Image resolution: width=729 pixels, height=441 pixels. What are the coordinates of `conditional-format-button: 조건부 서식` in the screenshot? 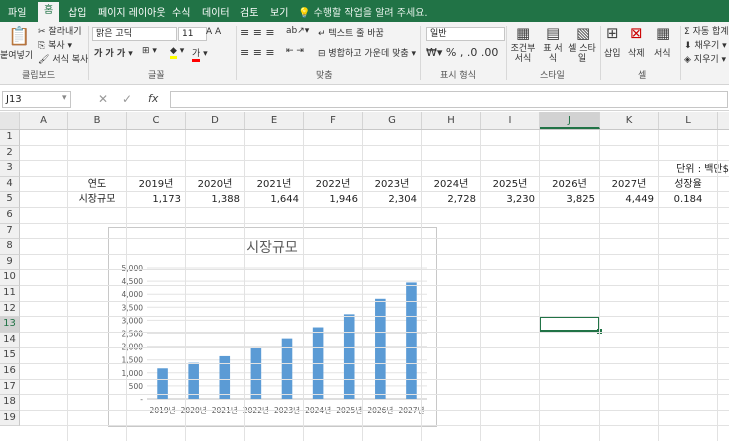 It's located at (523, 54).